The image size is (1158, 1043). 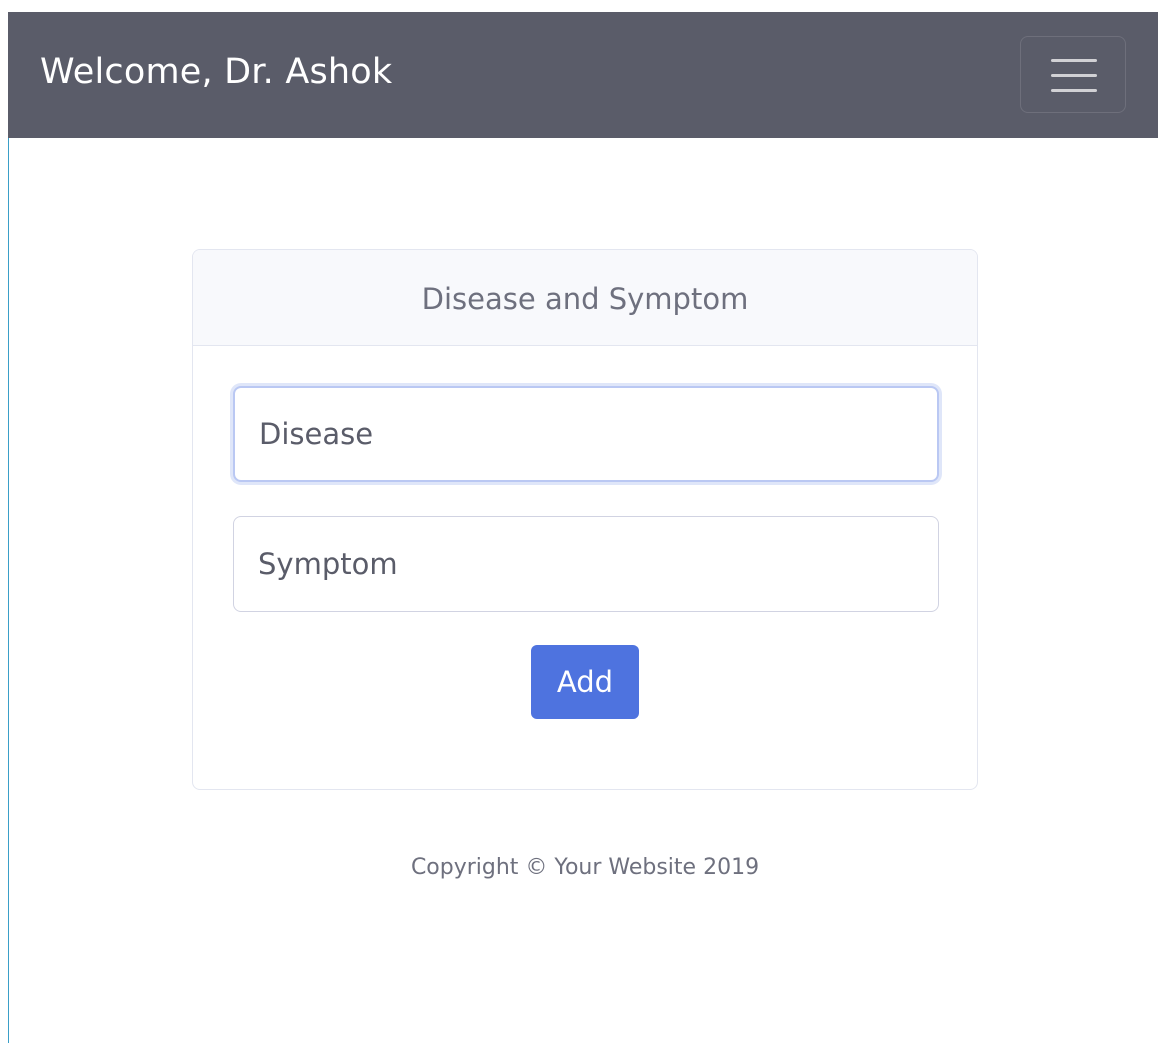 I want to click on card-header: Disease and Symptom, so click(x=585, y=298).